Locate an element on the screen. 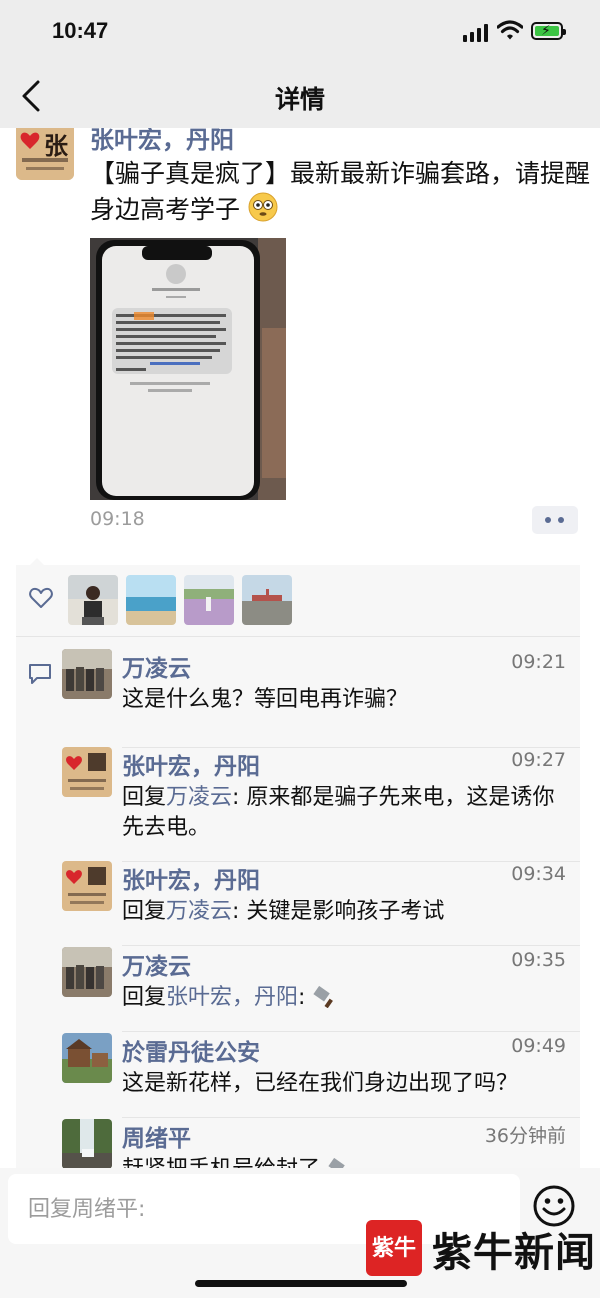 This screenshot has height=1298, width=600. comment-item: 於雷丹徒公安 09:49 这是新花样，已经在我们身边出现了吗？ is located at coordinates (321, 1076).